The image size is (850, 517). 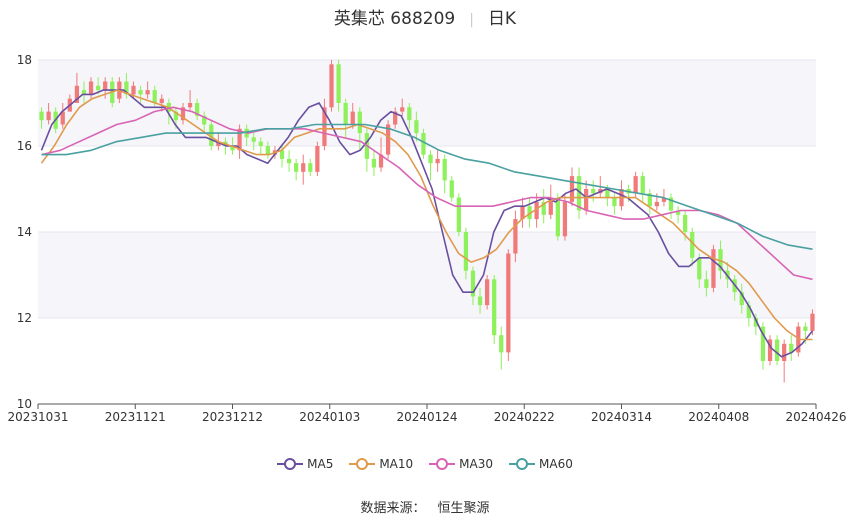 I want to click on legend-item-ma30: MA30, so click(x=461, y=464).